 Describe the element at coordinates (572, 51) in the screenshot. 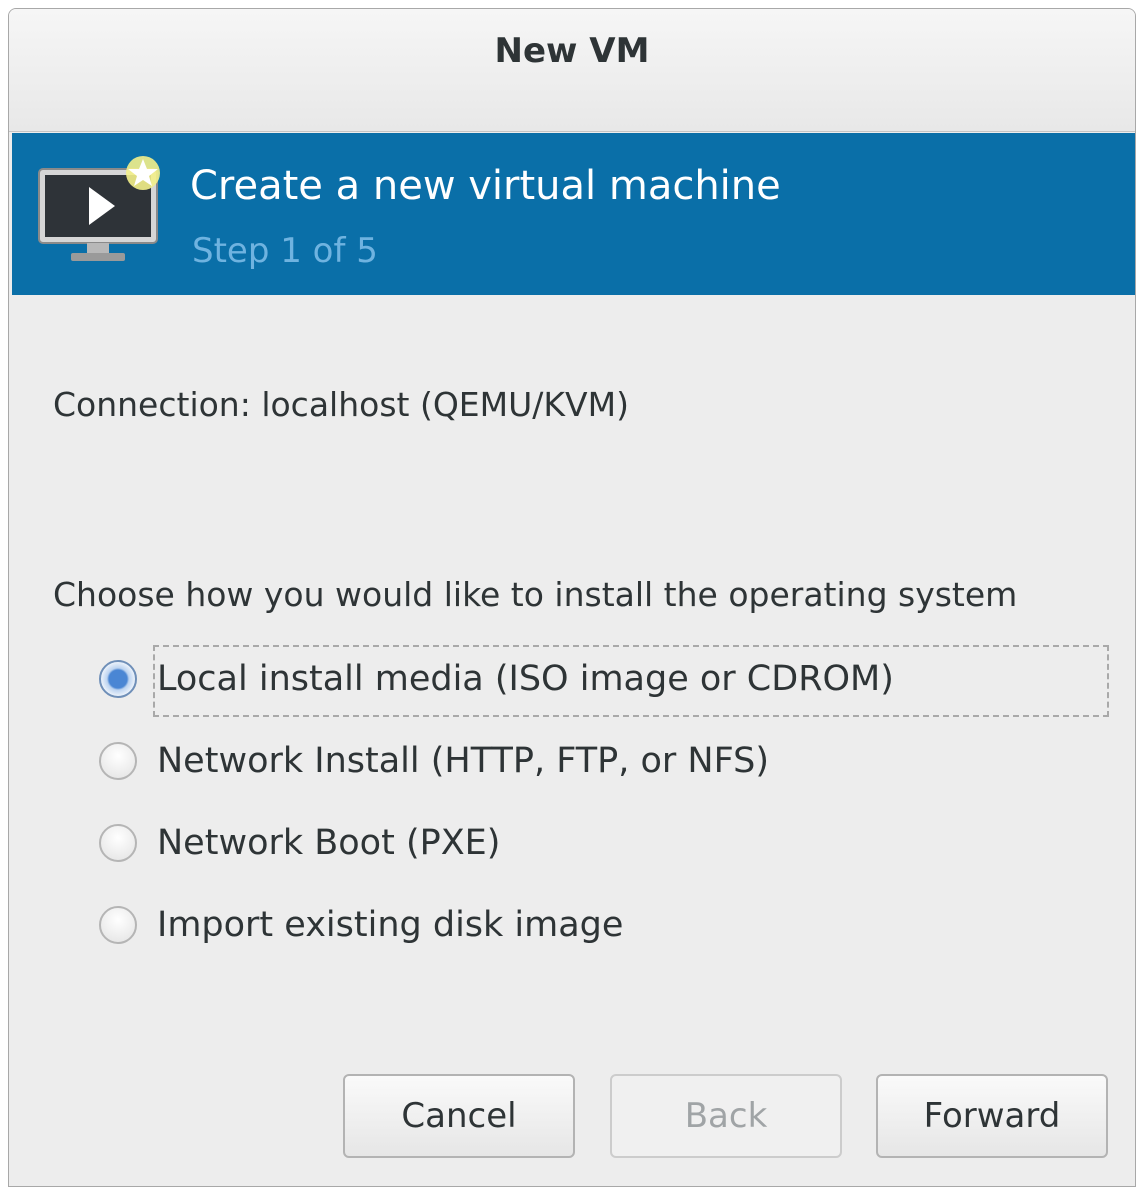

I see `window-title: New VM` at that location.